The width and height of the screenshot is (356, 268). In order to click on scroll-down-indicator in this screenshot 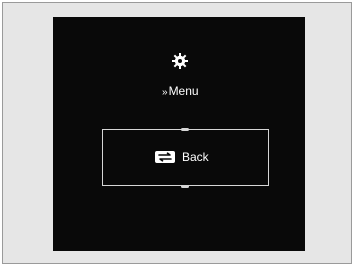, I will do `click(185, 186)`.